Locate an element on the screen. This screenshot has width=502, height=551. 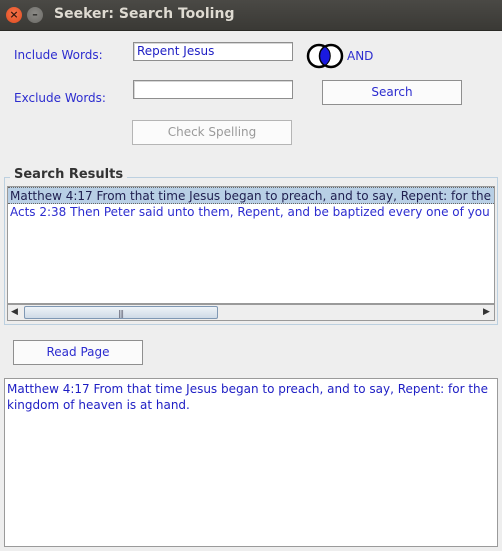
read-page-button: Read Page is located at coordinates (78, 352).